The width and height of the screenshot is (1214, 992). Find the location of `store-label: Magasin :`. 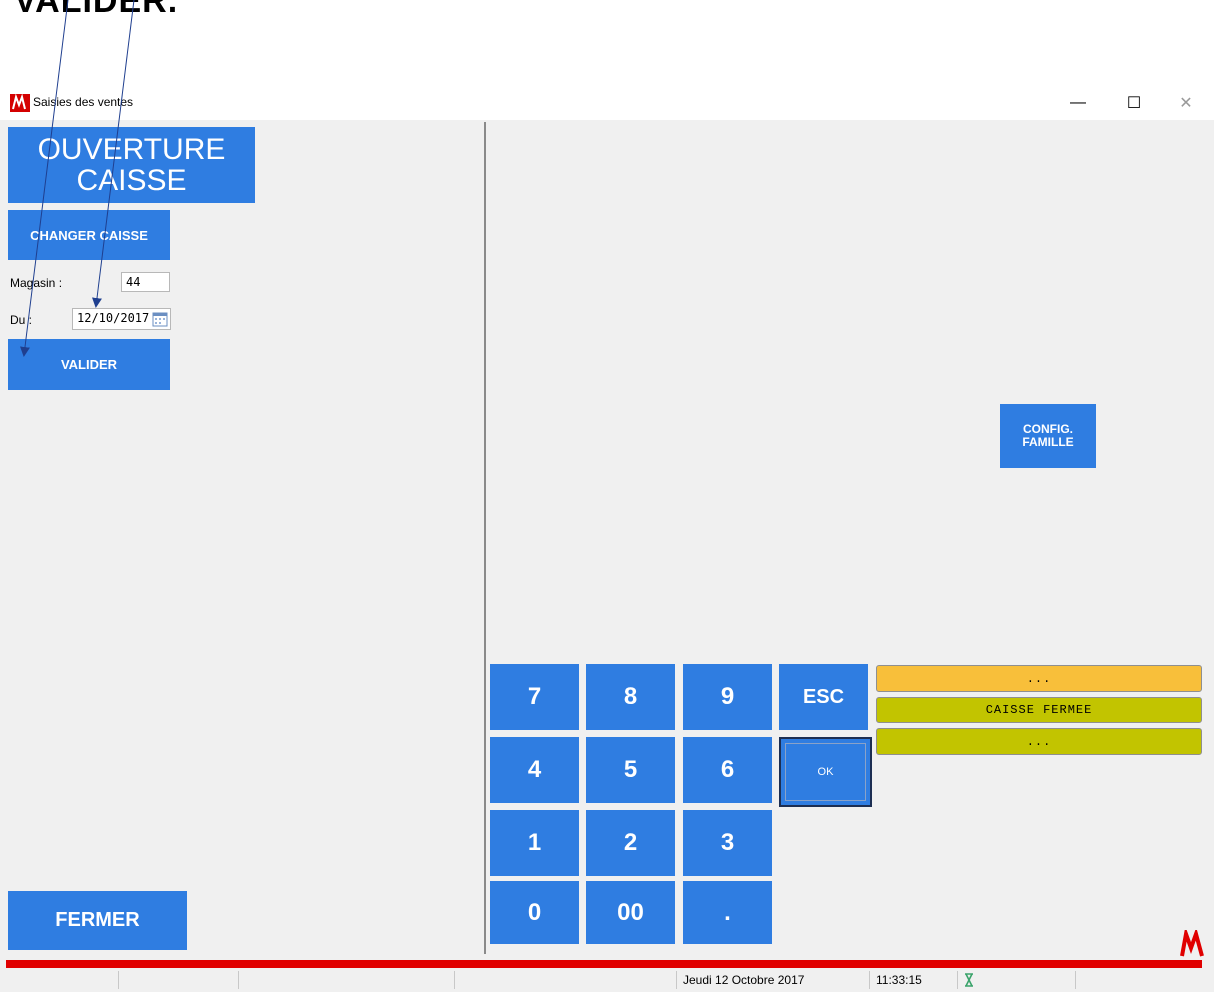

store-label: Magasin : is located at coordinates (36, 283).